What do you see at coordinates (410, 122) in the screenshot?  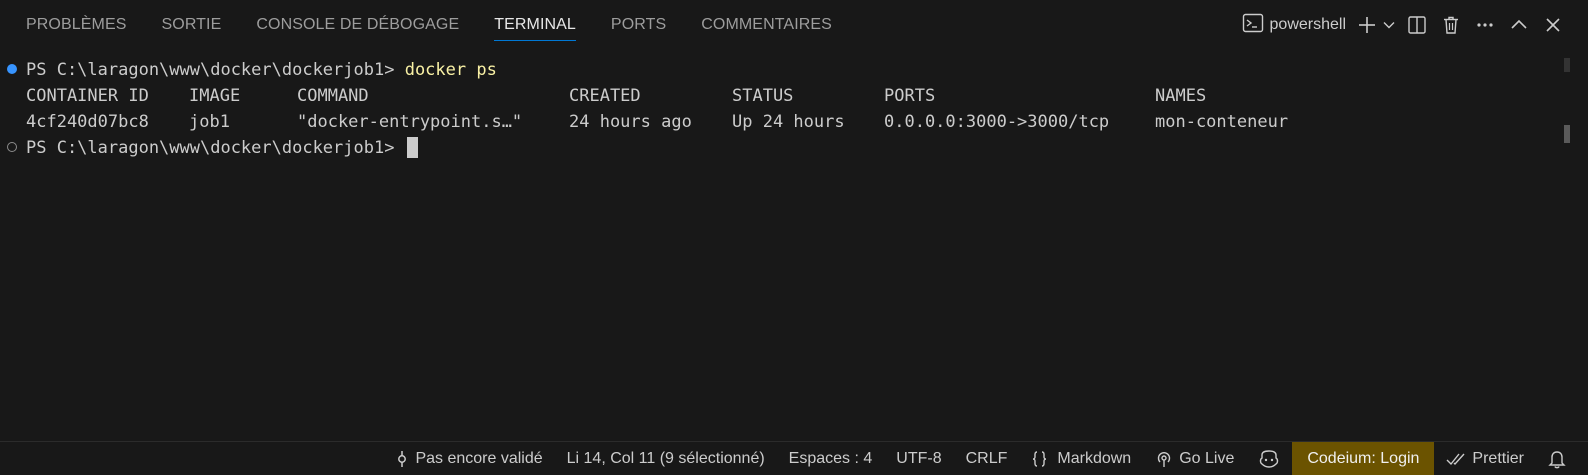 I see `cell-command: "docker-entrypoint.s…"` at bounding box center [410, 122].